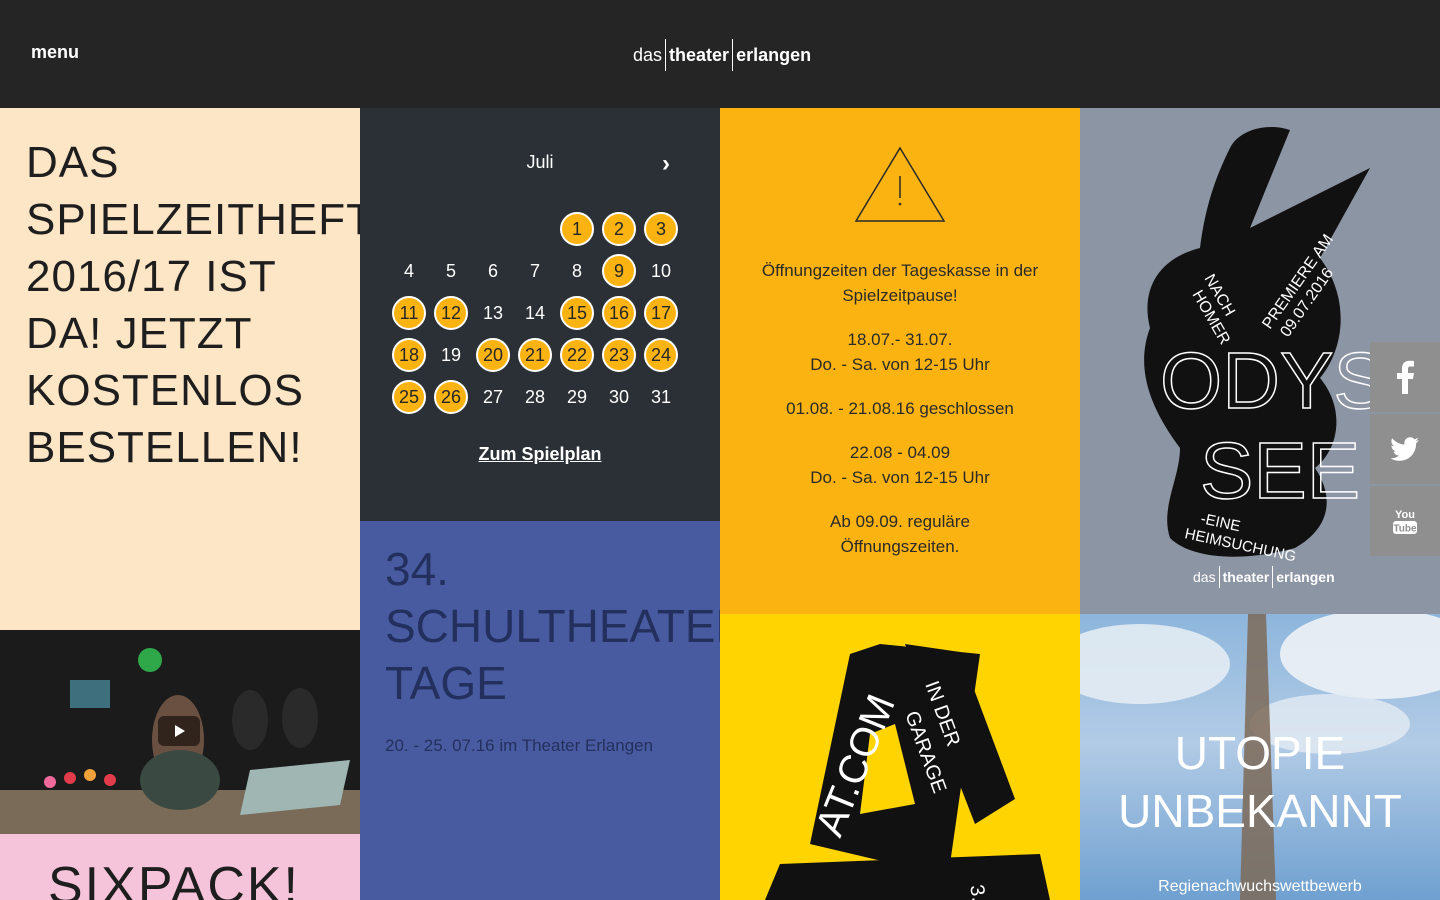 The width and height of the screenshot is (1440, 900). Describe the element at coordinates (661, 313) in the screenshot. I see `calendar-day: 17` at that location.